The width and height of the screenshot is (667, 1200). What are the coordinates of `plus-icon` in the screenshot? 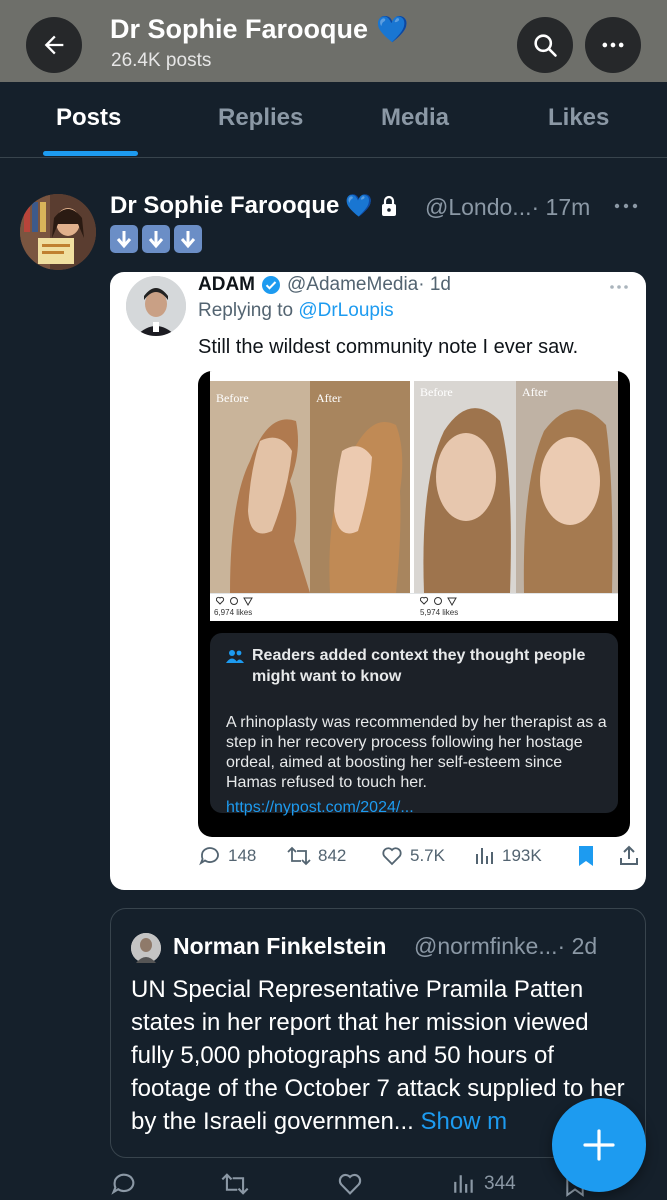 It's located at (599, 1145).